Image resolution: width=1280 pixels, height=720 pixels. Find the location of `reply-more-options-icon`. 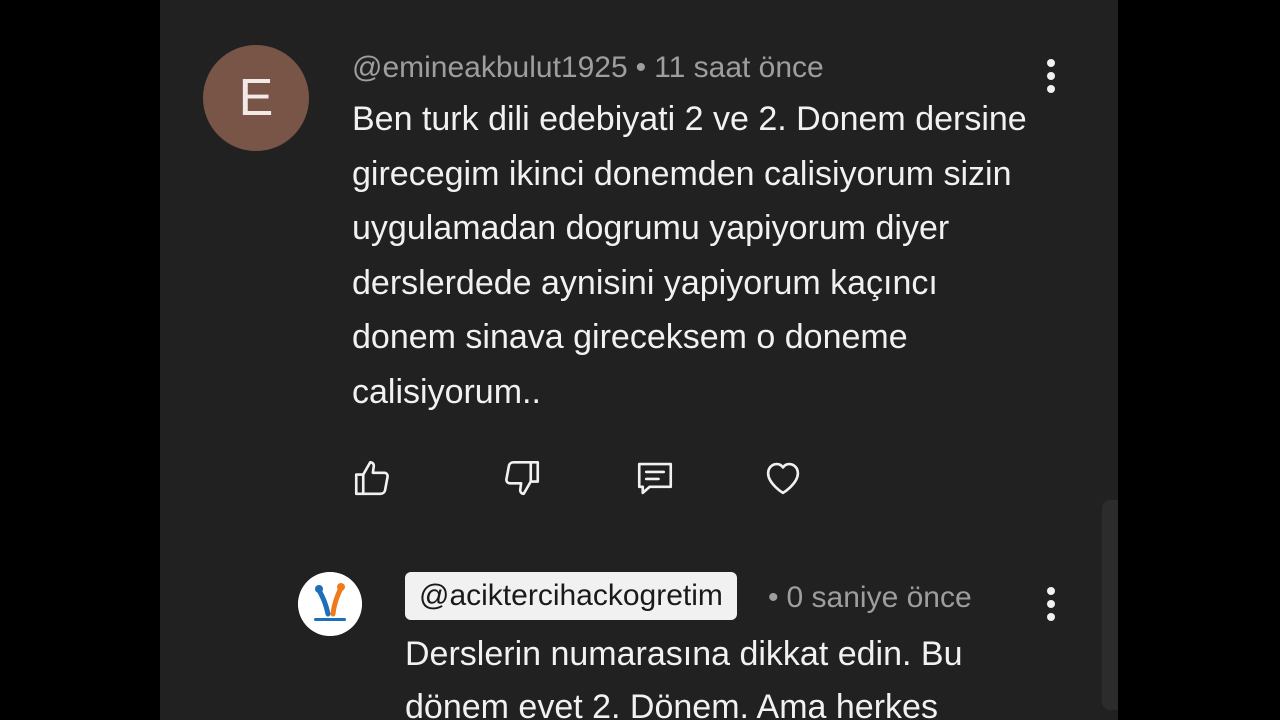

reply-more-options-icon is located at coordinates (1051, 604).